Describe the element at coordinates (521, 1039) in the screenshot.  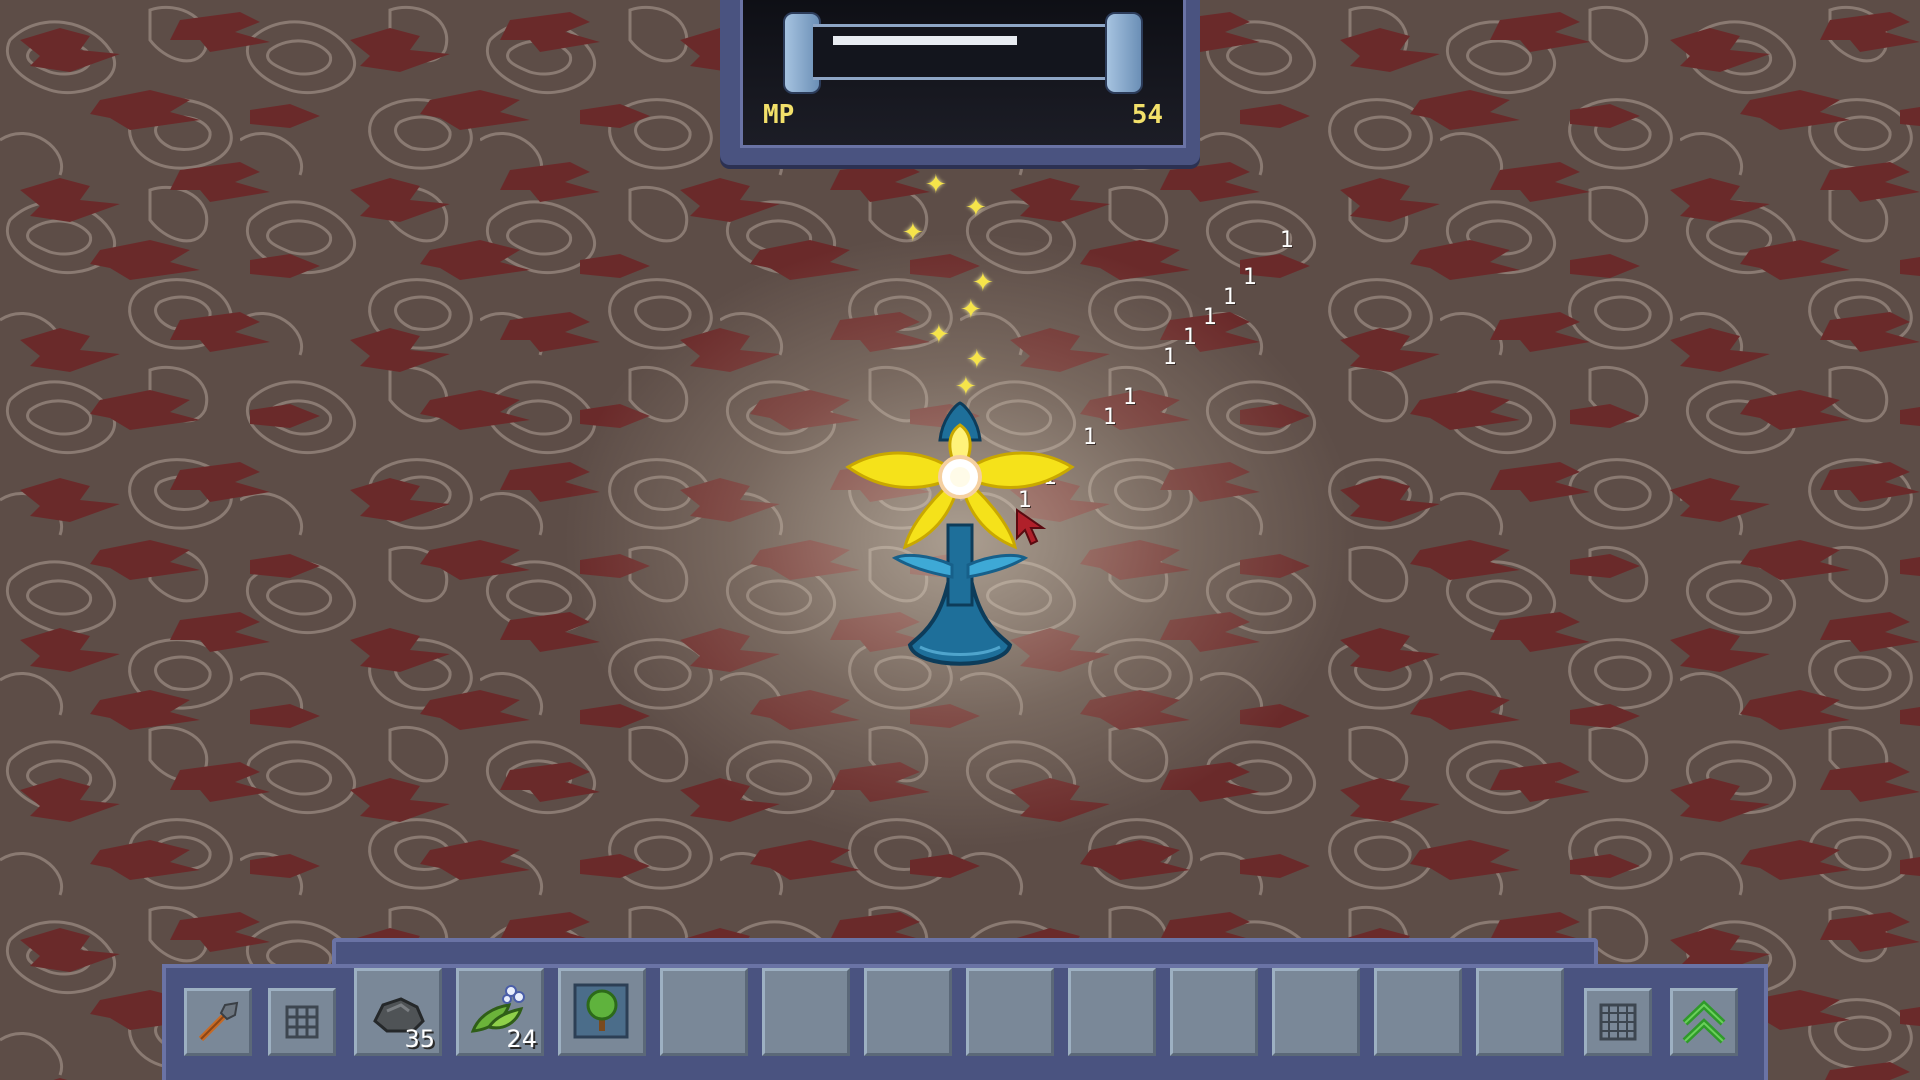
I see `item-count: 24` at that location.